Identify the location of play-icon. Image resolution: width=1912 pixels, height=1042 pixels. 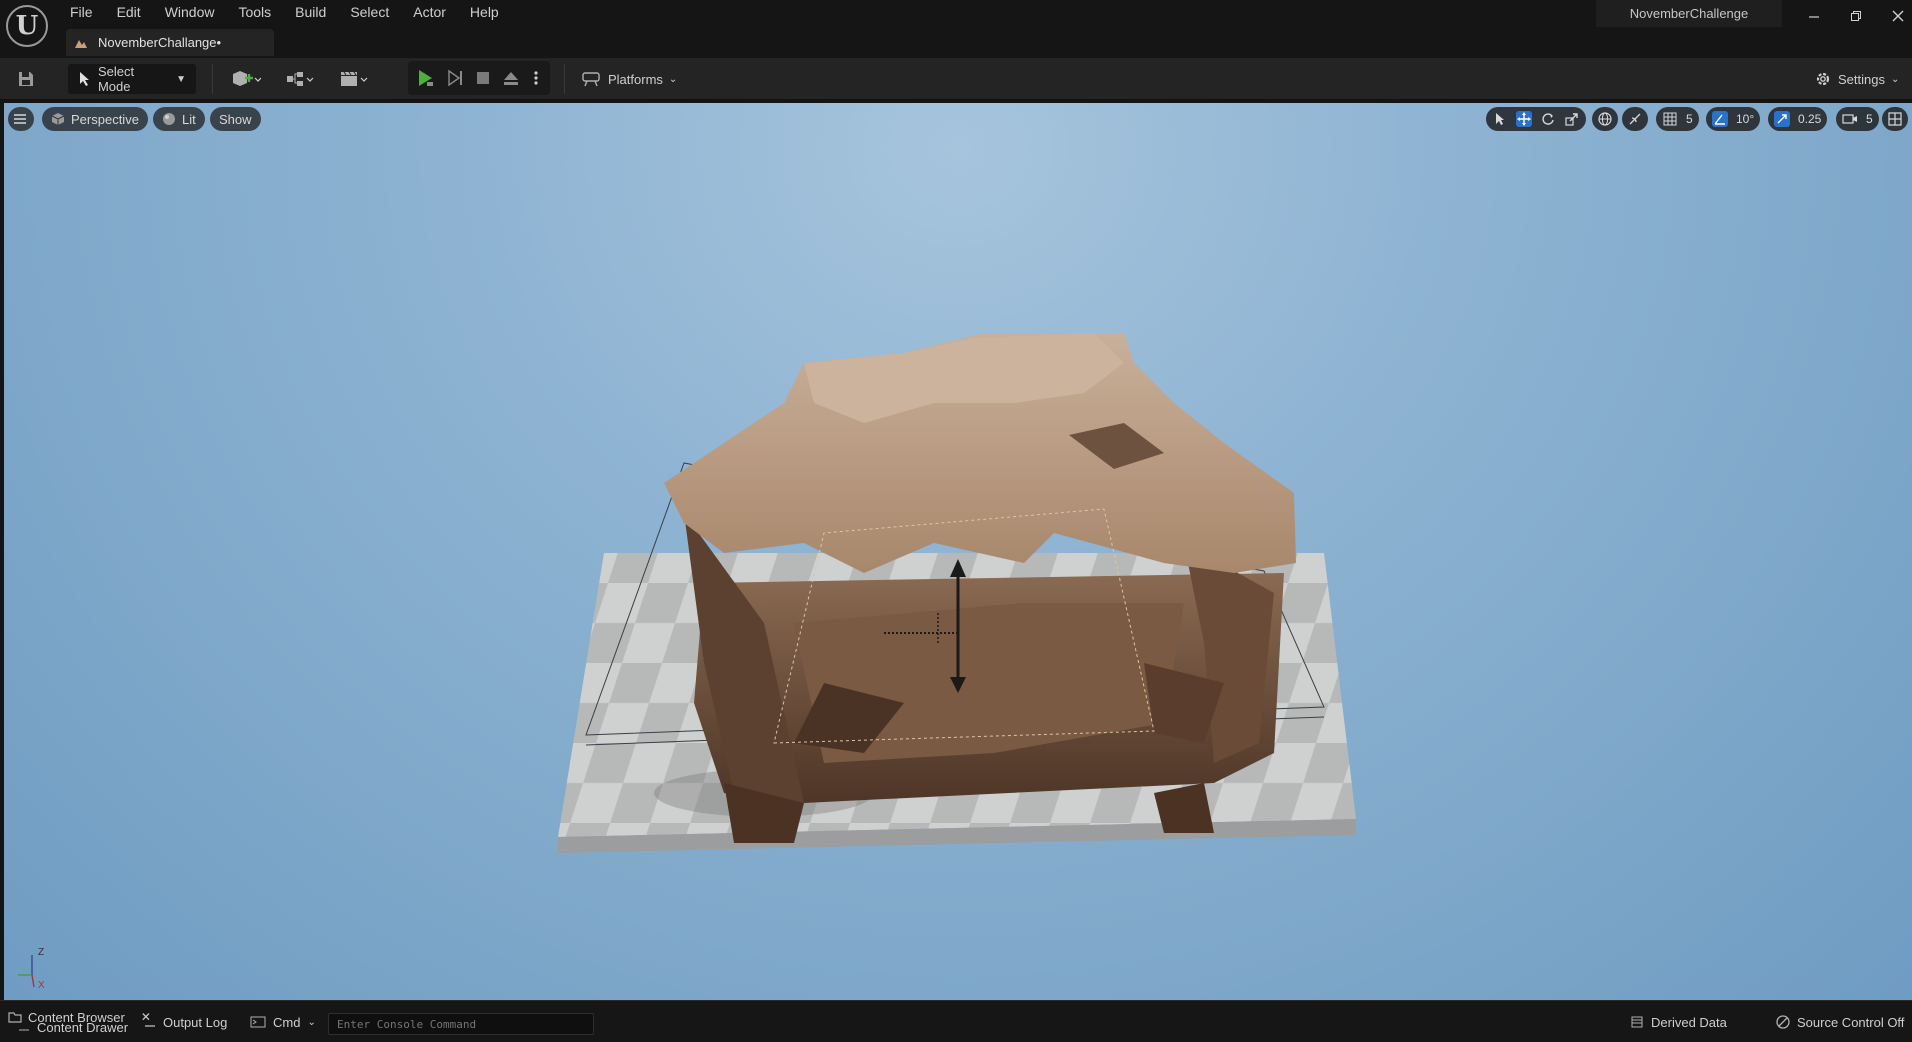
(426, 78).